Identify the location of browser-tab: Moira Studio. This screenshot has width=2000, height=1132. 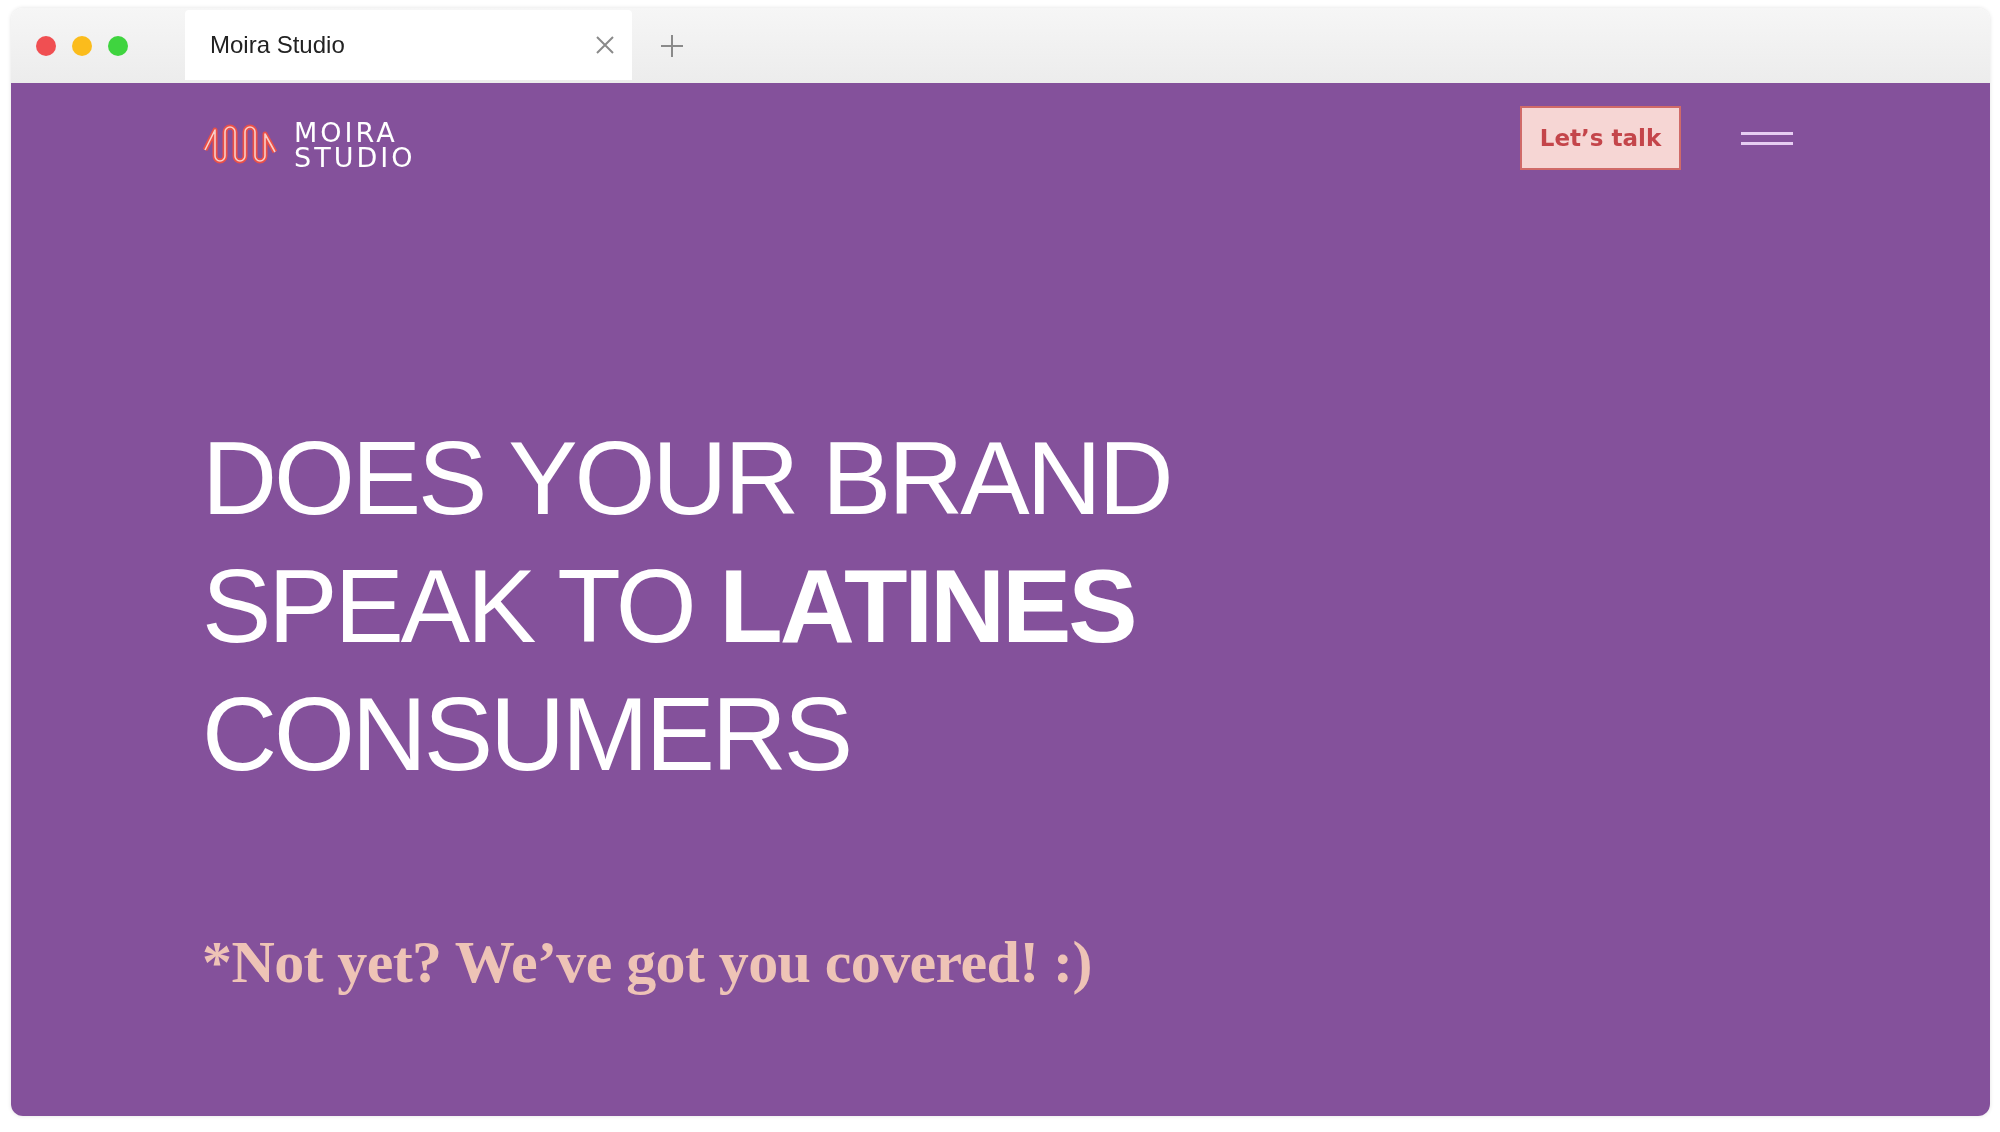
(408, 45).